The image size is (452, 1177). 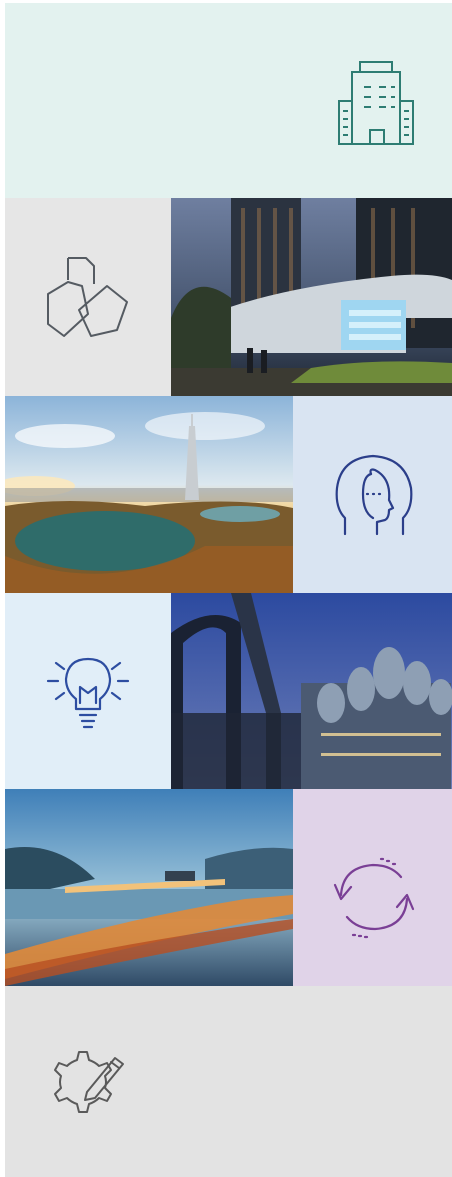 I want to click on tile-documents, so click(x=88, y=297).